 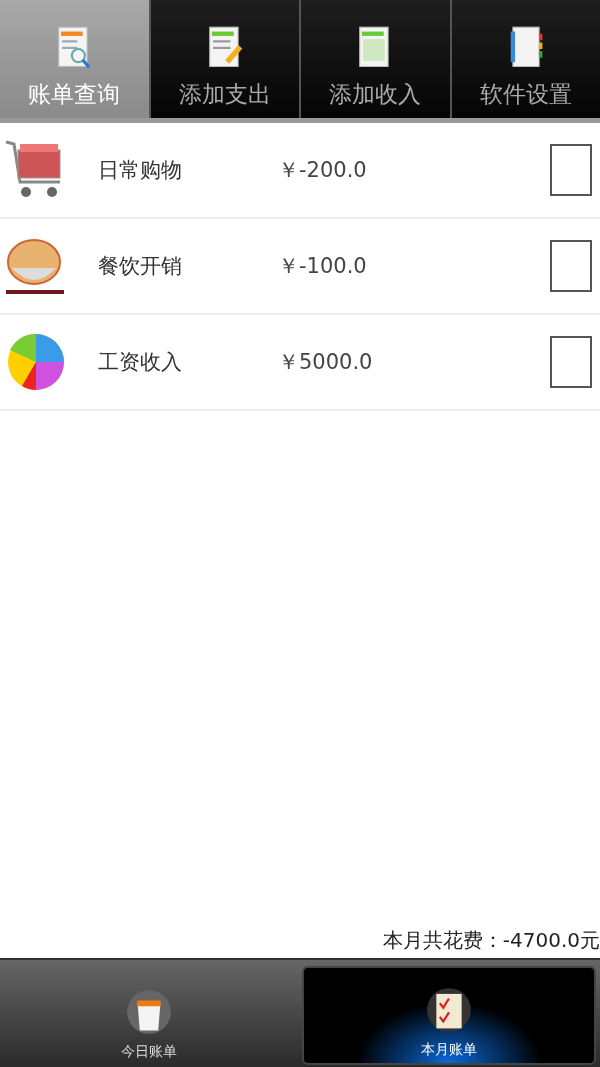 I want to click on bottom-tab: 今日账单, so click(x=149, y=1015).